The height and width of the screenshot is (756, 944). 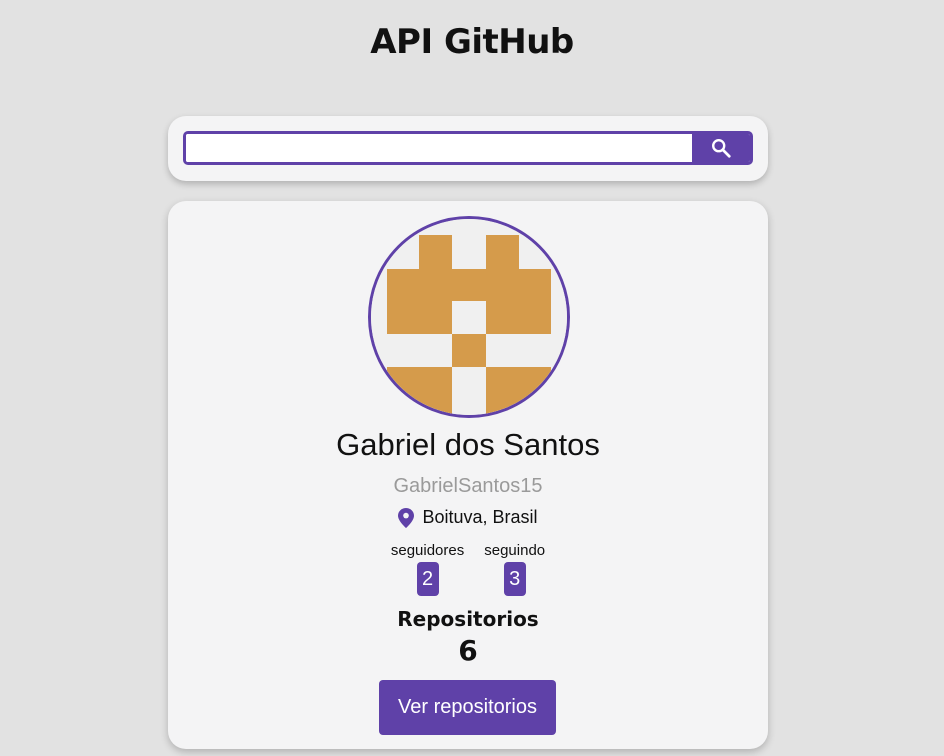 I want to click on view-repos-button: Ver repositorios, so click(x=467, y=707).